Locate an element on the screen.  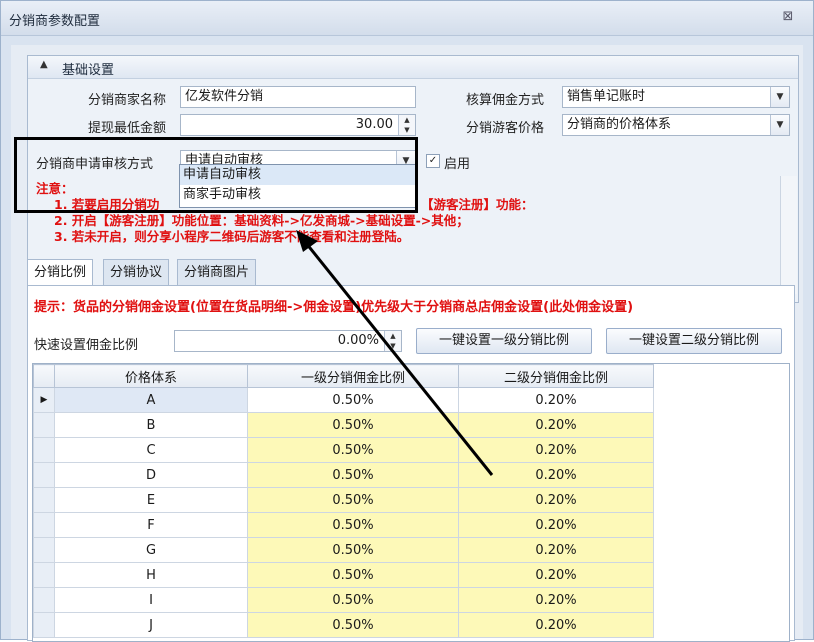
title-bar: 分销商参数配置 ⊠ is located at coordinates (407, 18).